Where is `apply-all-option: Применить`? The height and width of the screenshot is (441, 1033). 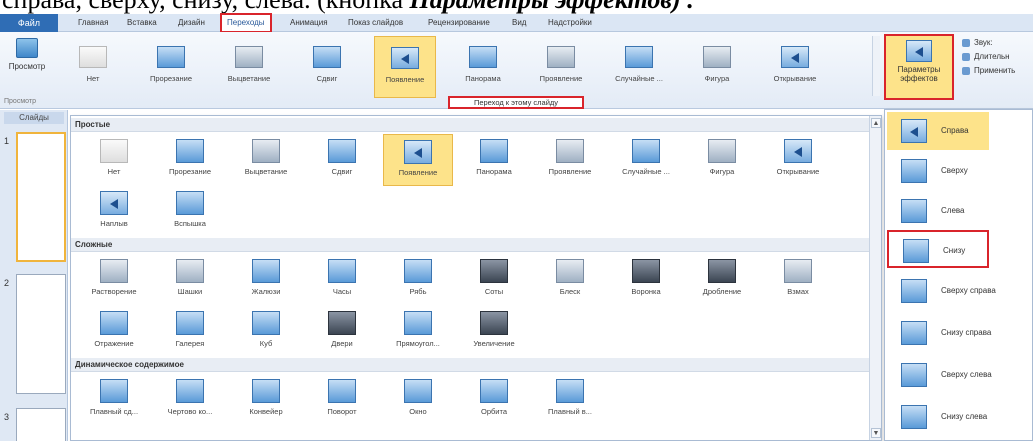 apply-all-option: Применить is located at coordinates (997, 71).